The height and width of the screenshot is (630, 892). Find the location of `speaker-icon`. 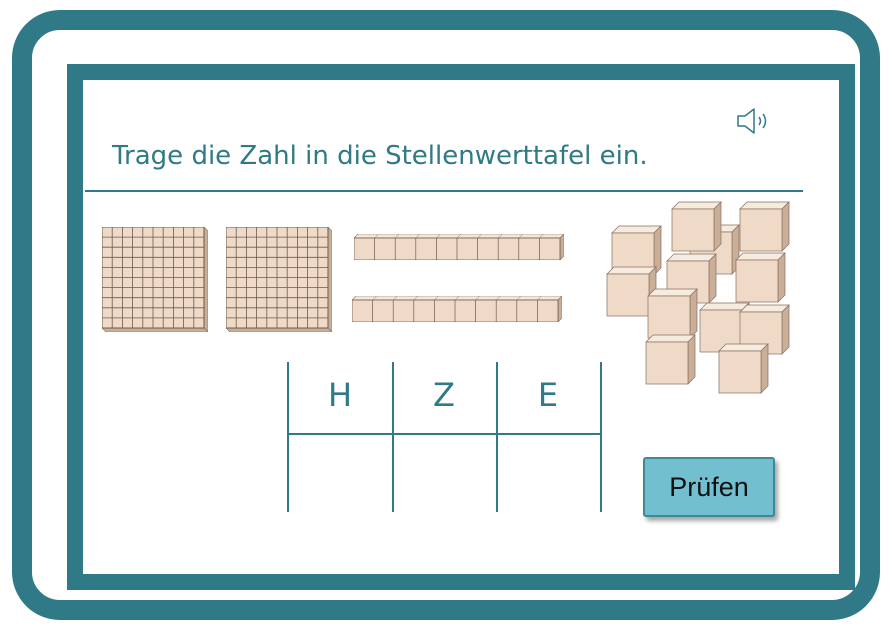

speaker-icon is located at coordinates (755, 121).